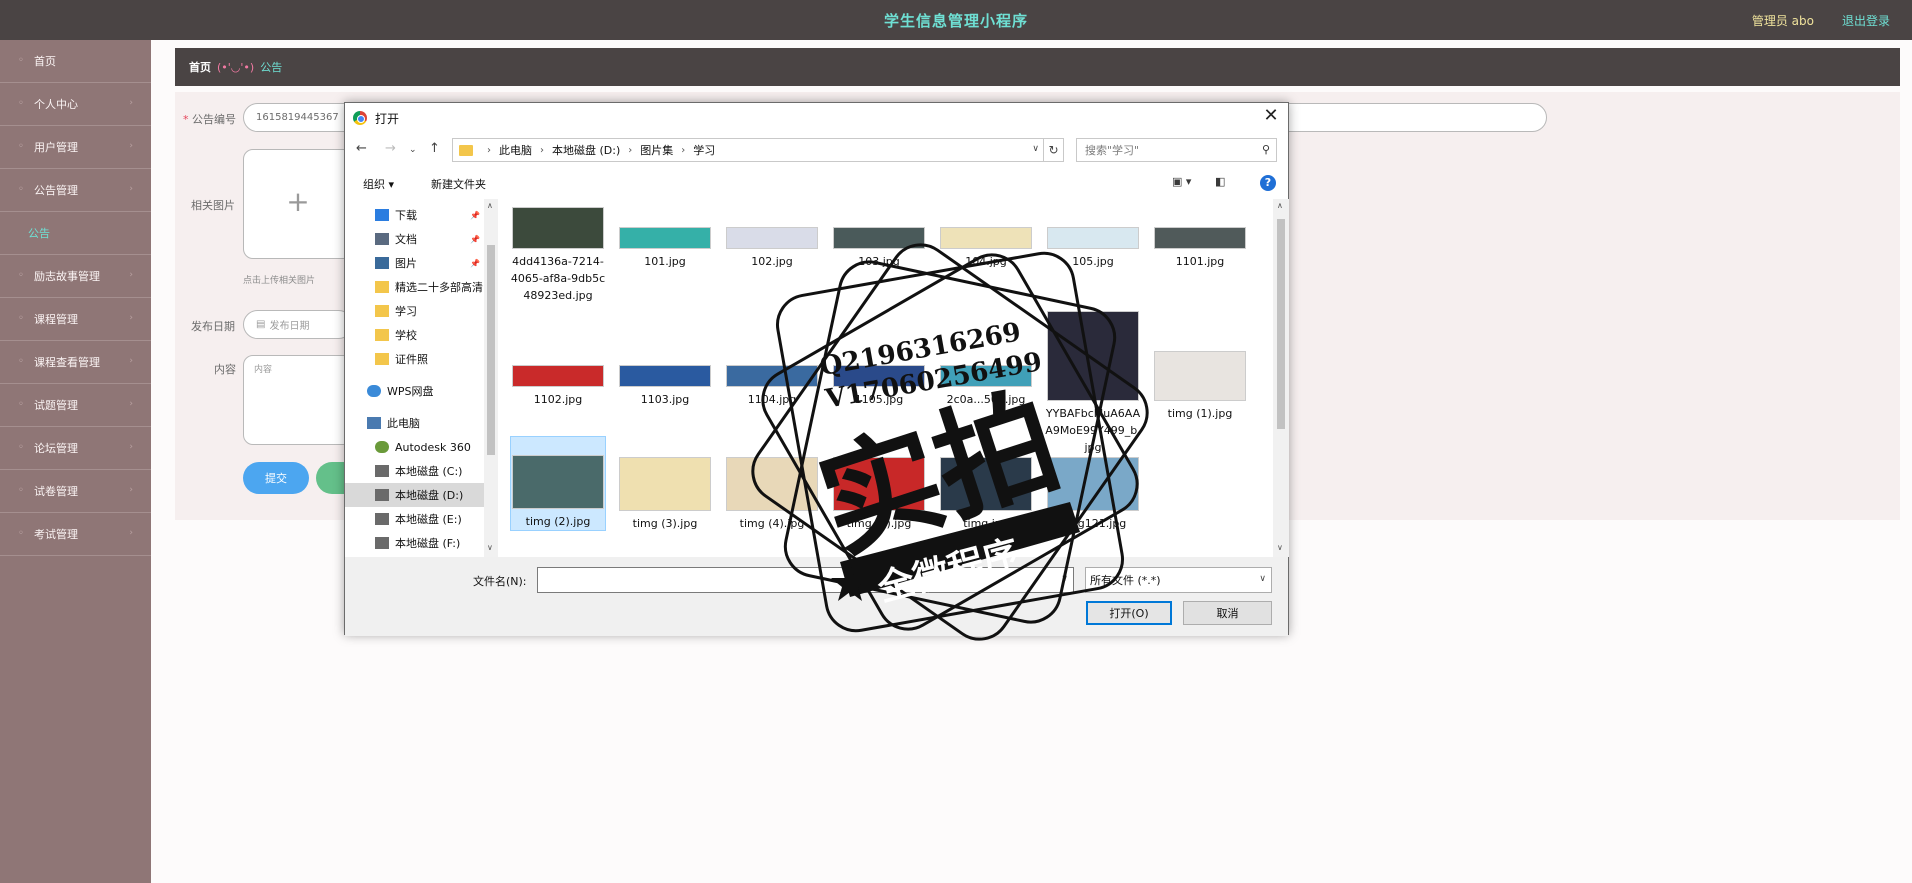 The width and height of the screenshot is (1912, 883). I want to click on nav-item-5: 学校, so click(414, 335).